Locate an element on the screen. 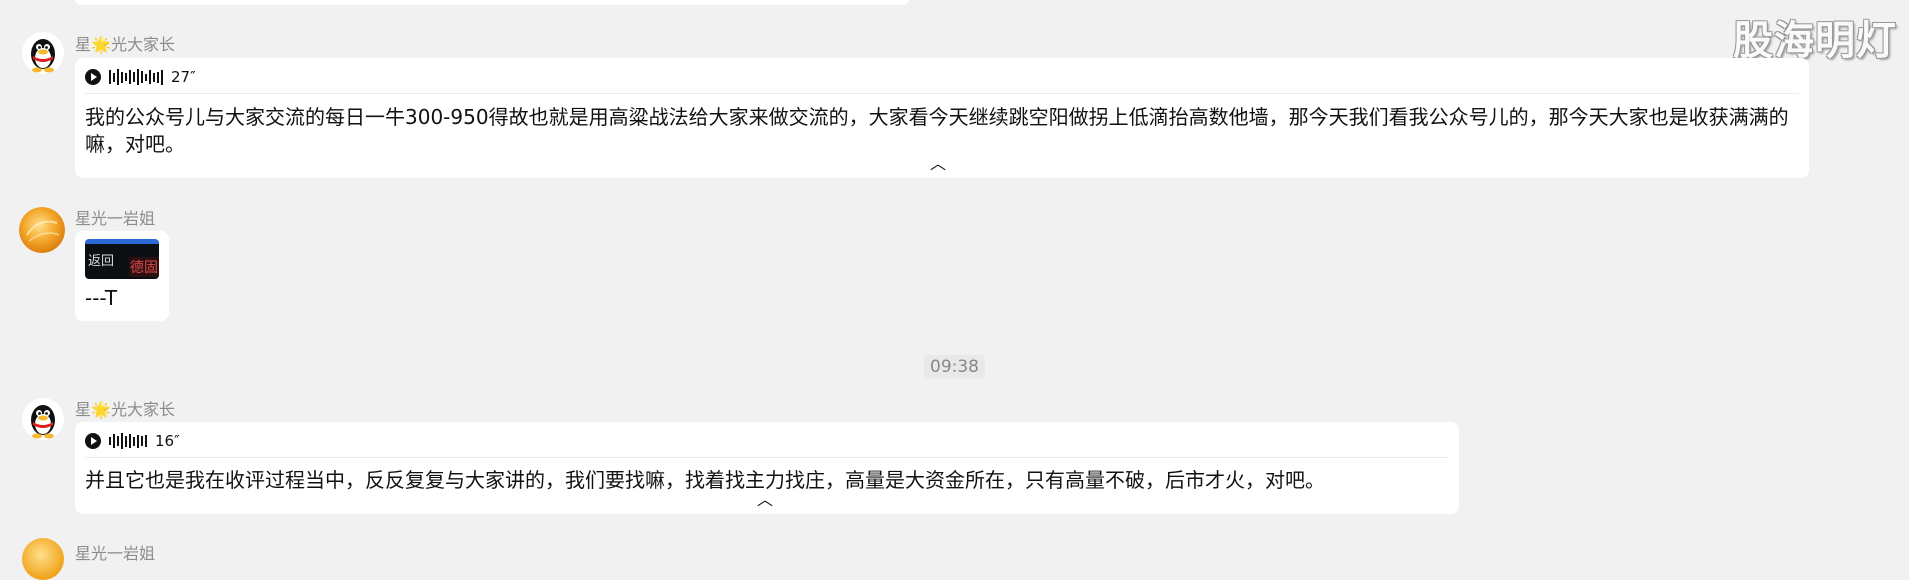 This screenshot has height=580, width=1909. voice-duration: 27″ is located at coordinates (183, 77).